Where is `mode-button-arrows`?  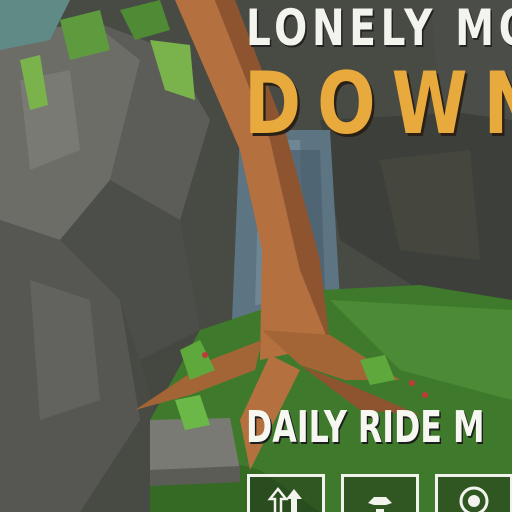 mode-button-arrows is located at coordinates (286, 493).